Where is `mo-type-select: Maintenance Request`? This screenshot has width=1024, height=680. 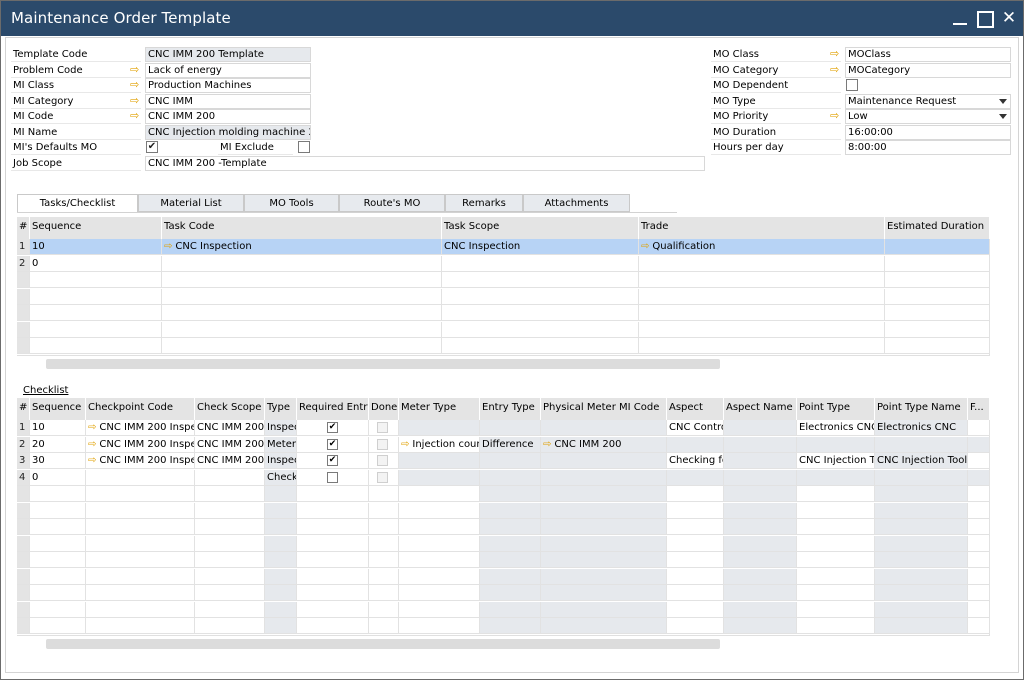 mo-type-select: Maintenance Request is located at coordinates (928, 101).